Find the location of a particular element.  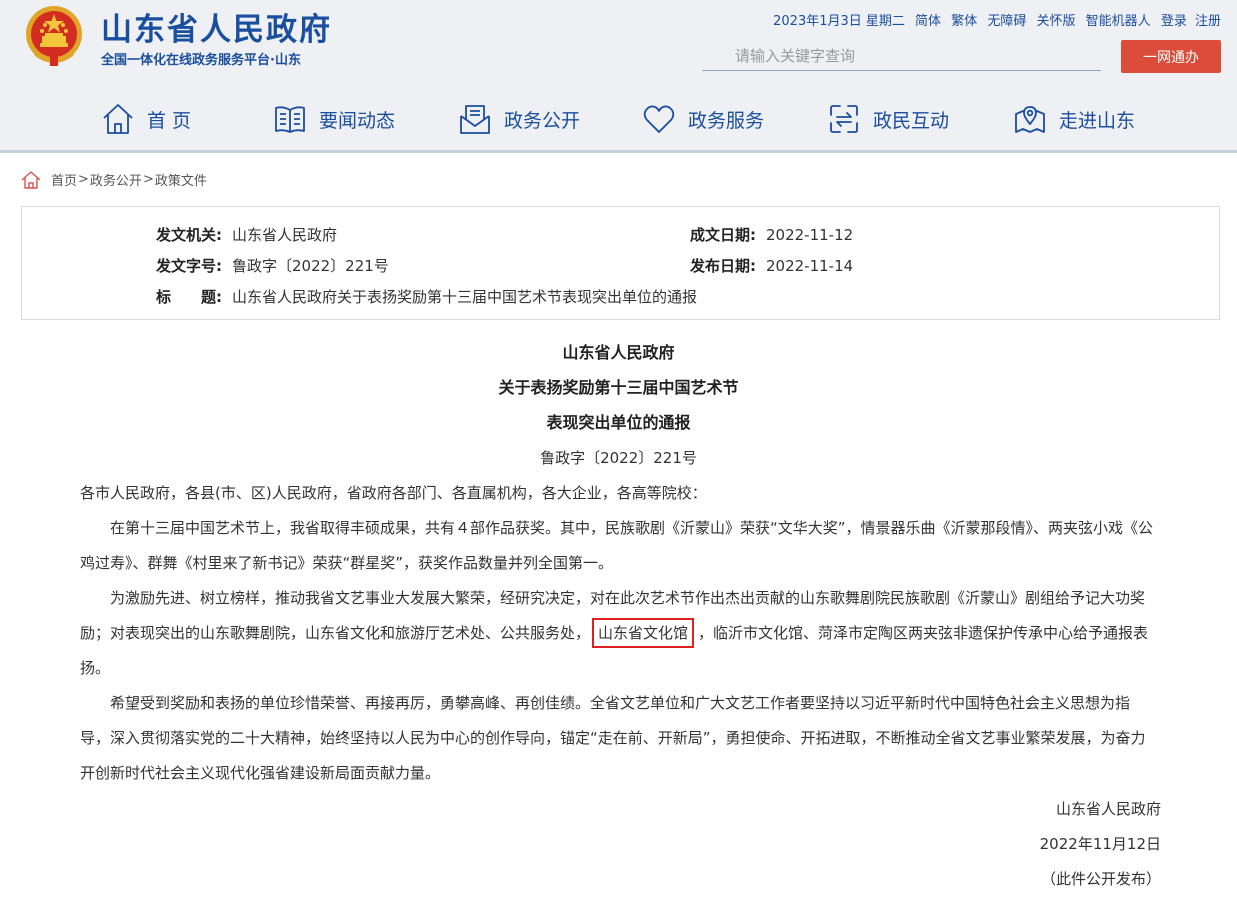

meta-title-value: 山东省人民政府关于表扬奖励第十三届中国艺术节表现突出单位的通报 is located at coordinates (465, 297).